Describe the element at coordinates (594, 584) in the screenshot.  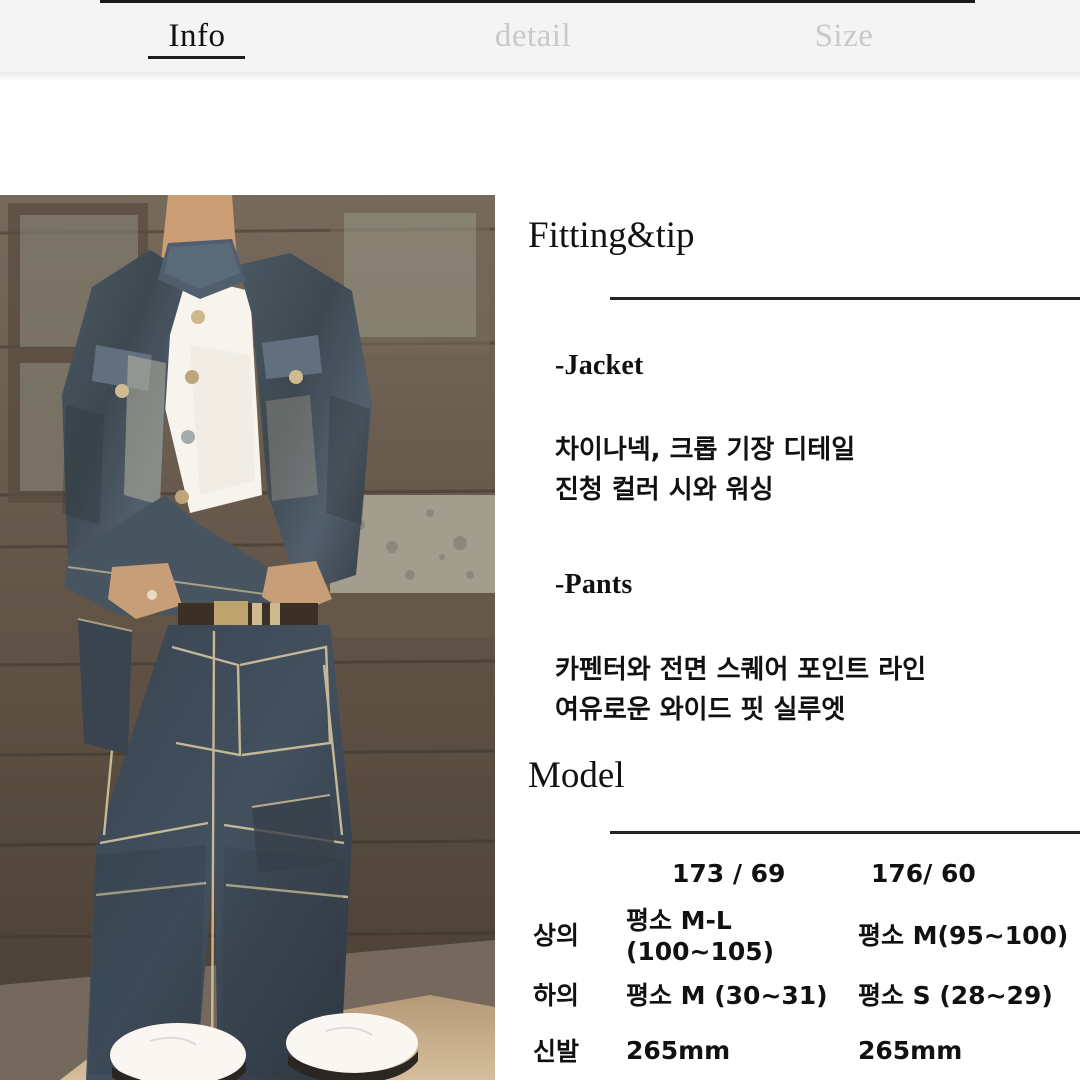
I see `pants-section-label: -Pants` at that location.